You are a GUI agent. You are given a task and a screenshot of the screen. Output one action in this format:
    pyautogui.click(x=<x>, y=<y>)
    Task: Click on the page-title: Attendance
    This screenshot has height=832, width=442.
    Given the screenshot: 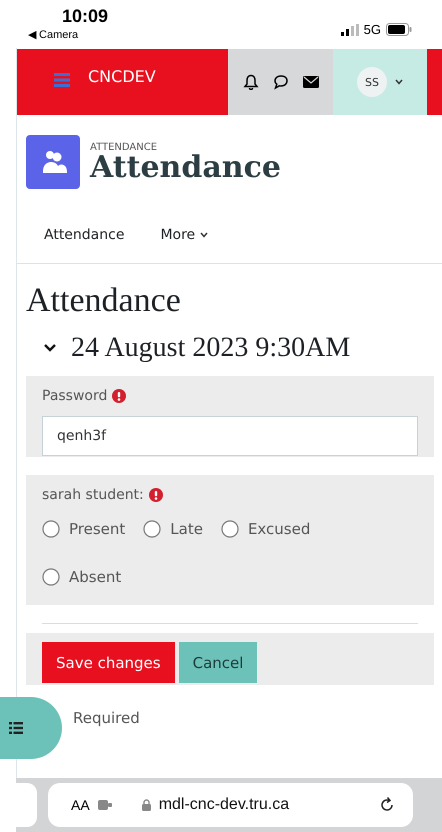 What is the action you would take?
    pyautogui.click(x=185, y=167)
    